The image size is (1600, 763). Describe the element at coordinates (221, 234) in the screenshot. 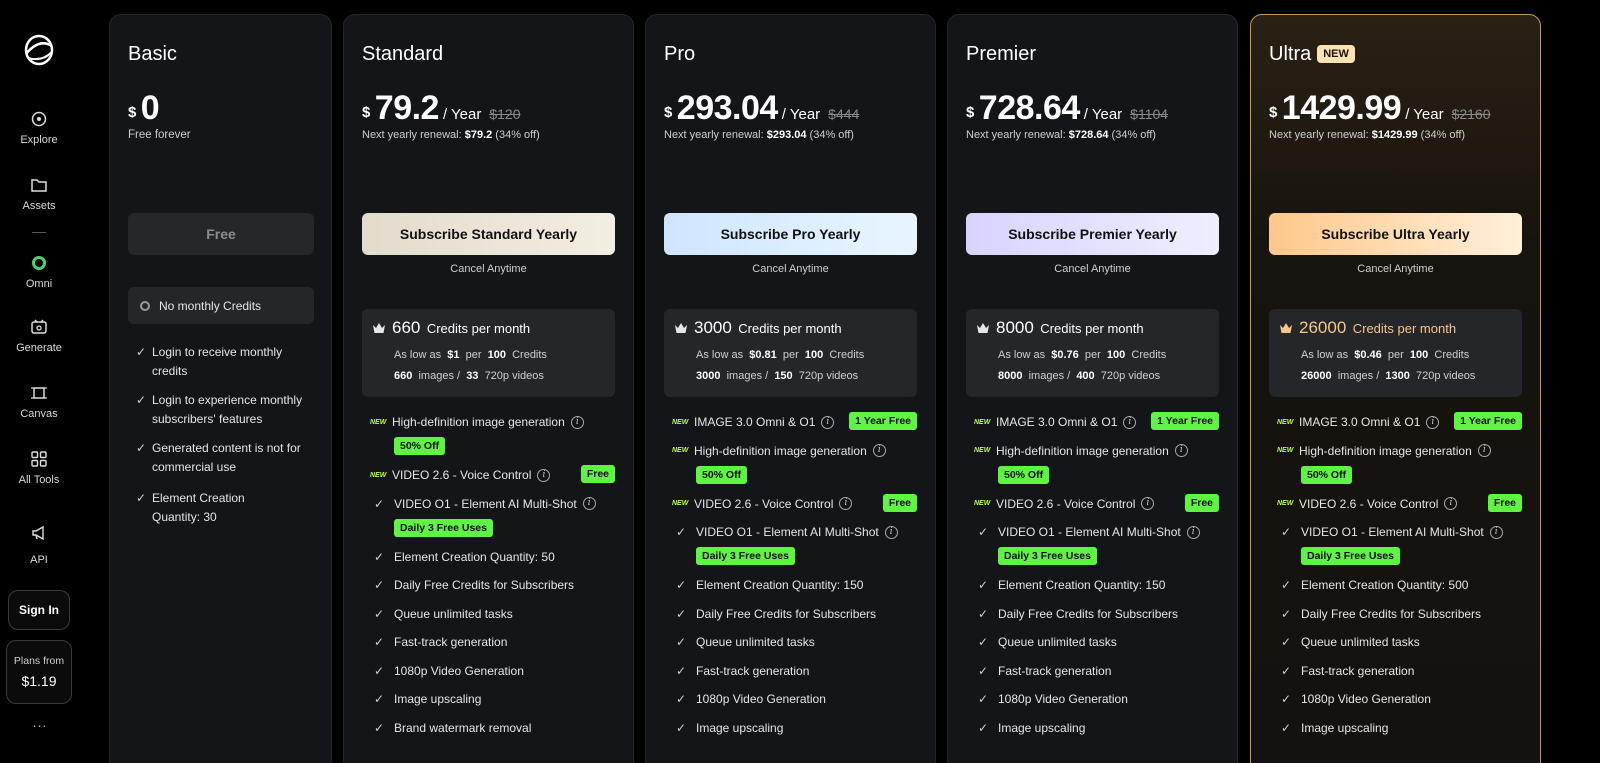

I see `free-button: Free` at that location.